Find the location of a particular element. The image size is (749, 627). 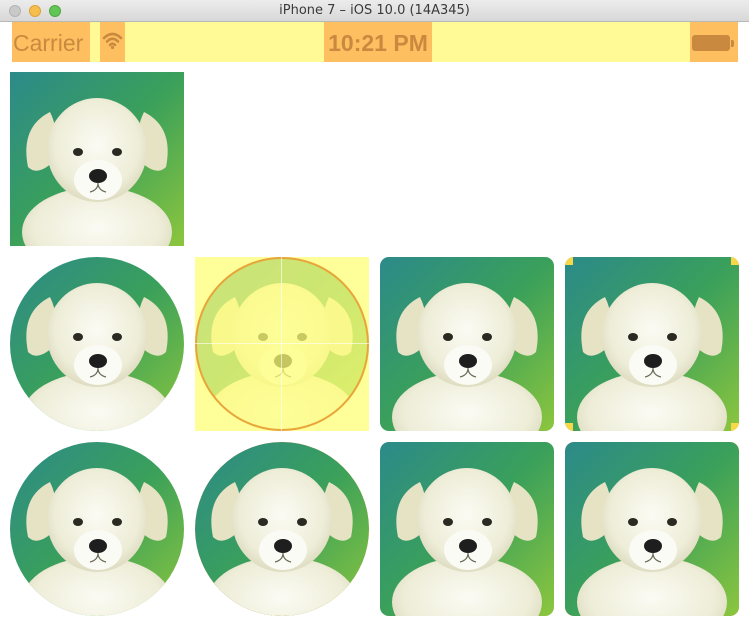

puppy-image-square is located at coordinates (97, 159).